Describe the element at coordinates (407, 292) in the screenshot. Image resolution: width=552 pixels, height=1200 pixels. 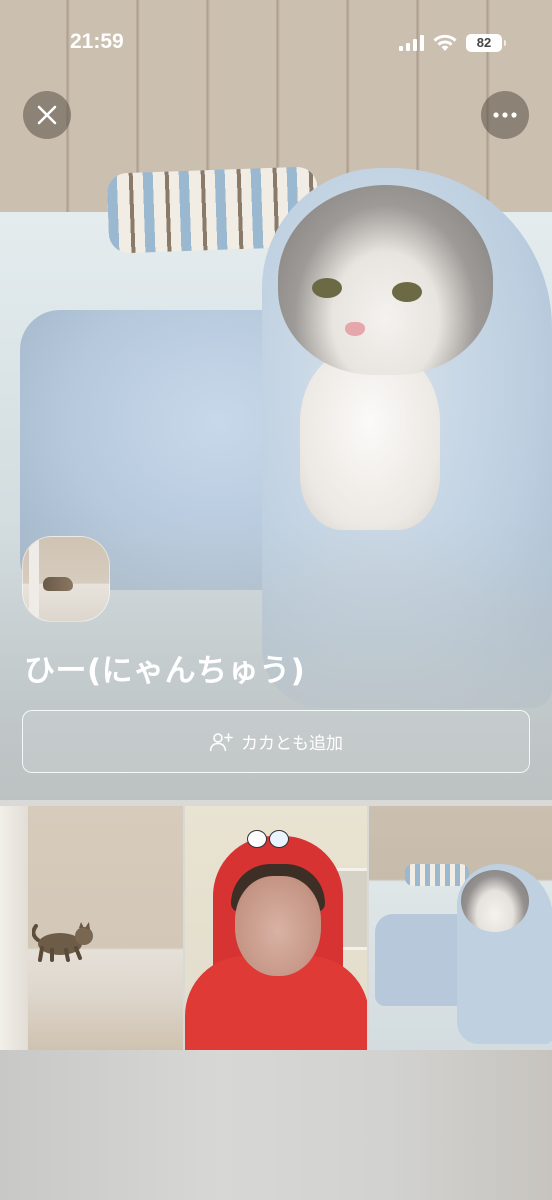
I see `cat-eye-right` at that location.